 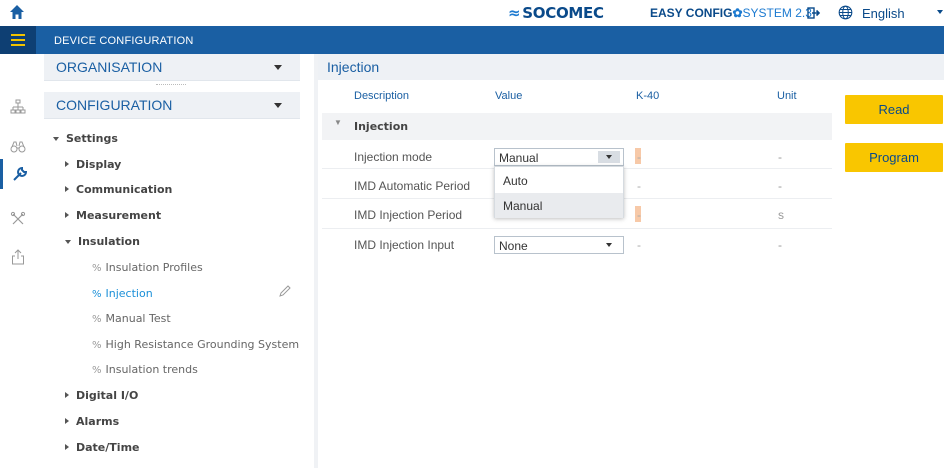 What do you see at coordinates (124, 41) in the screenshot?
I see `page-title: DEVICE CONFIGURATION` at bounding box center [124, 41].